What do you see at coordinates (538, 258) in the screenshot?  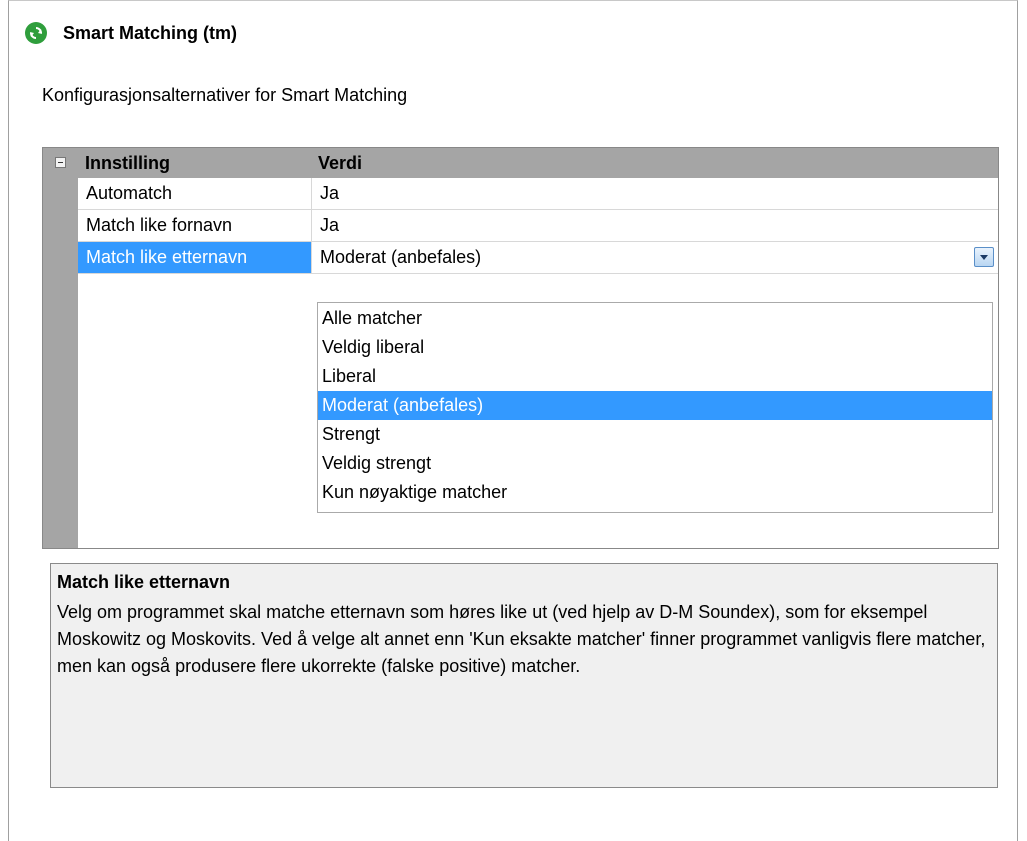 I see `grid-row-match-last-names: Match like etternavn Moderat (anbefales)` at bounding box center [538, 258].